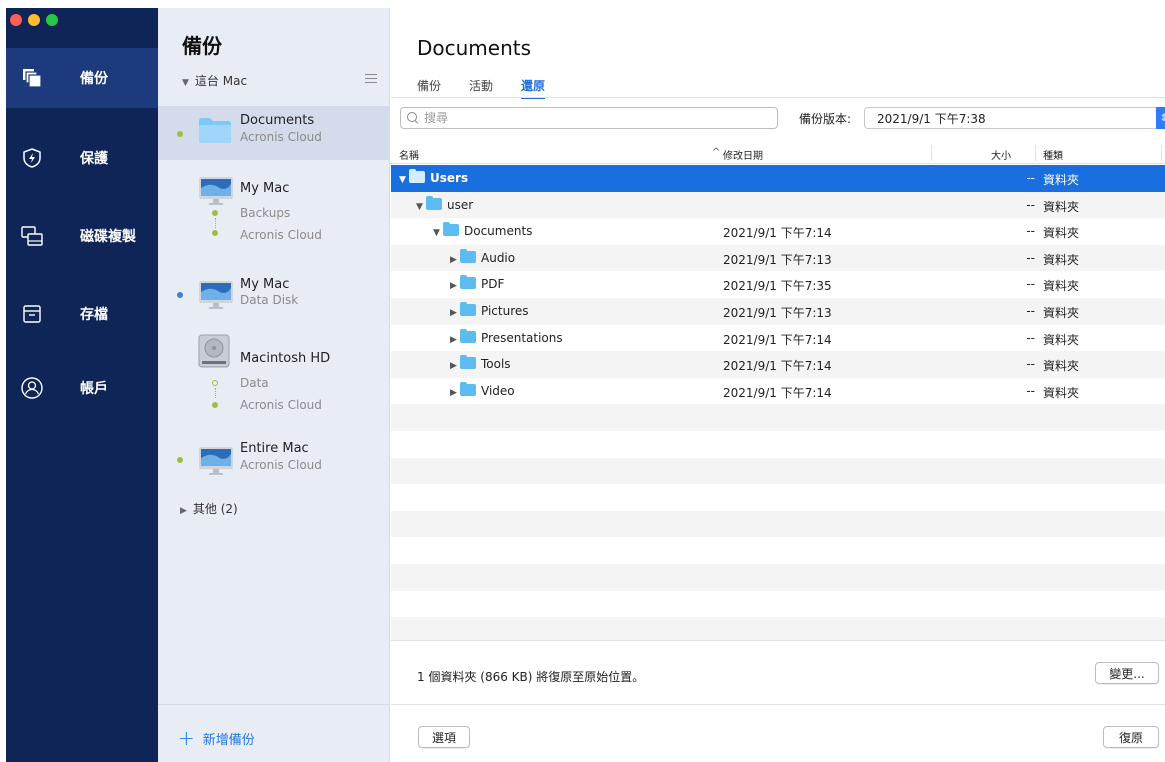  Describe the element at coordinates (409, 154) in the screenshot. I see `column-header-name: 名稱` at that location.